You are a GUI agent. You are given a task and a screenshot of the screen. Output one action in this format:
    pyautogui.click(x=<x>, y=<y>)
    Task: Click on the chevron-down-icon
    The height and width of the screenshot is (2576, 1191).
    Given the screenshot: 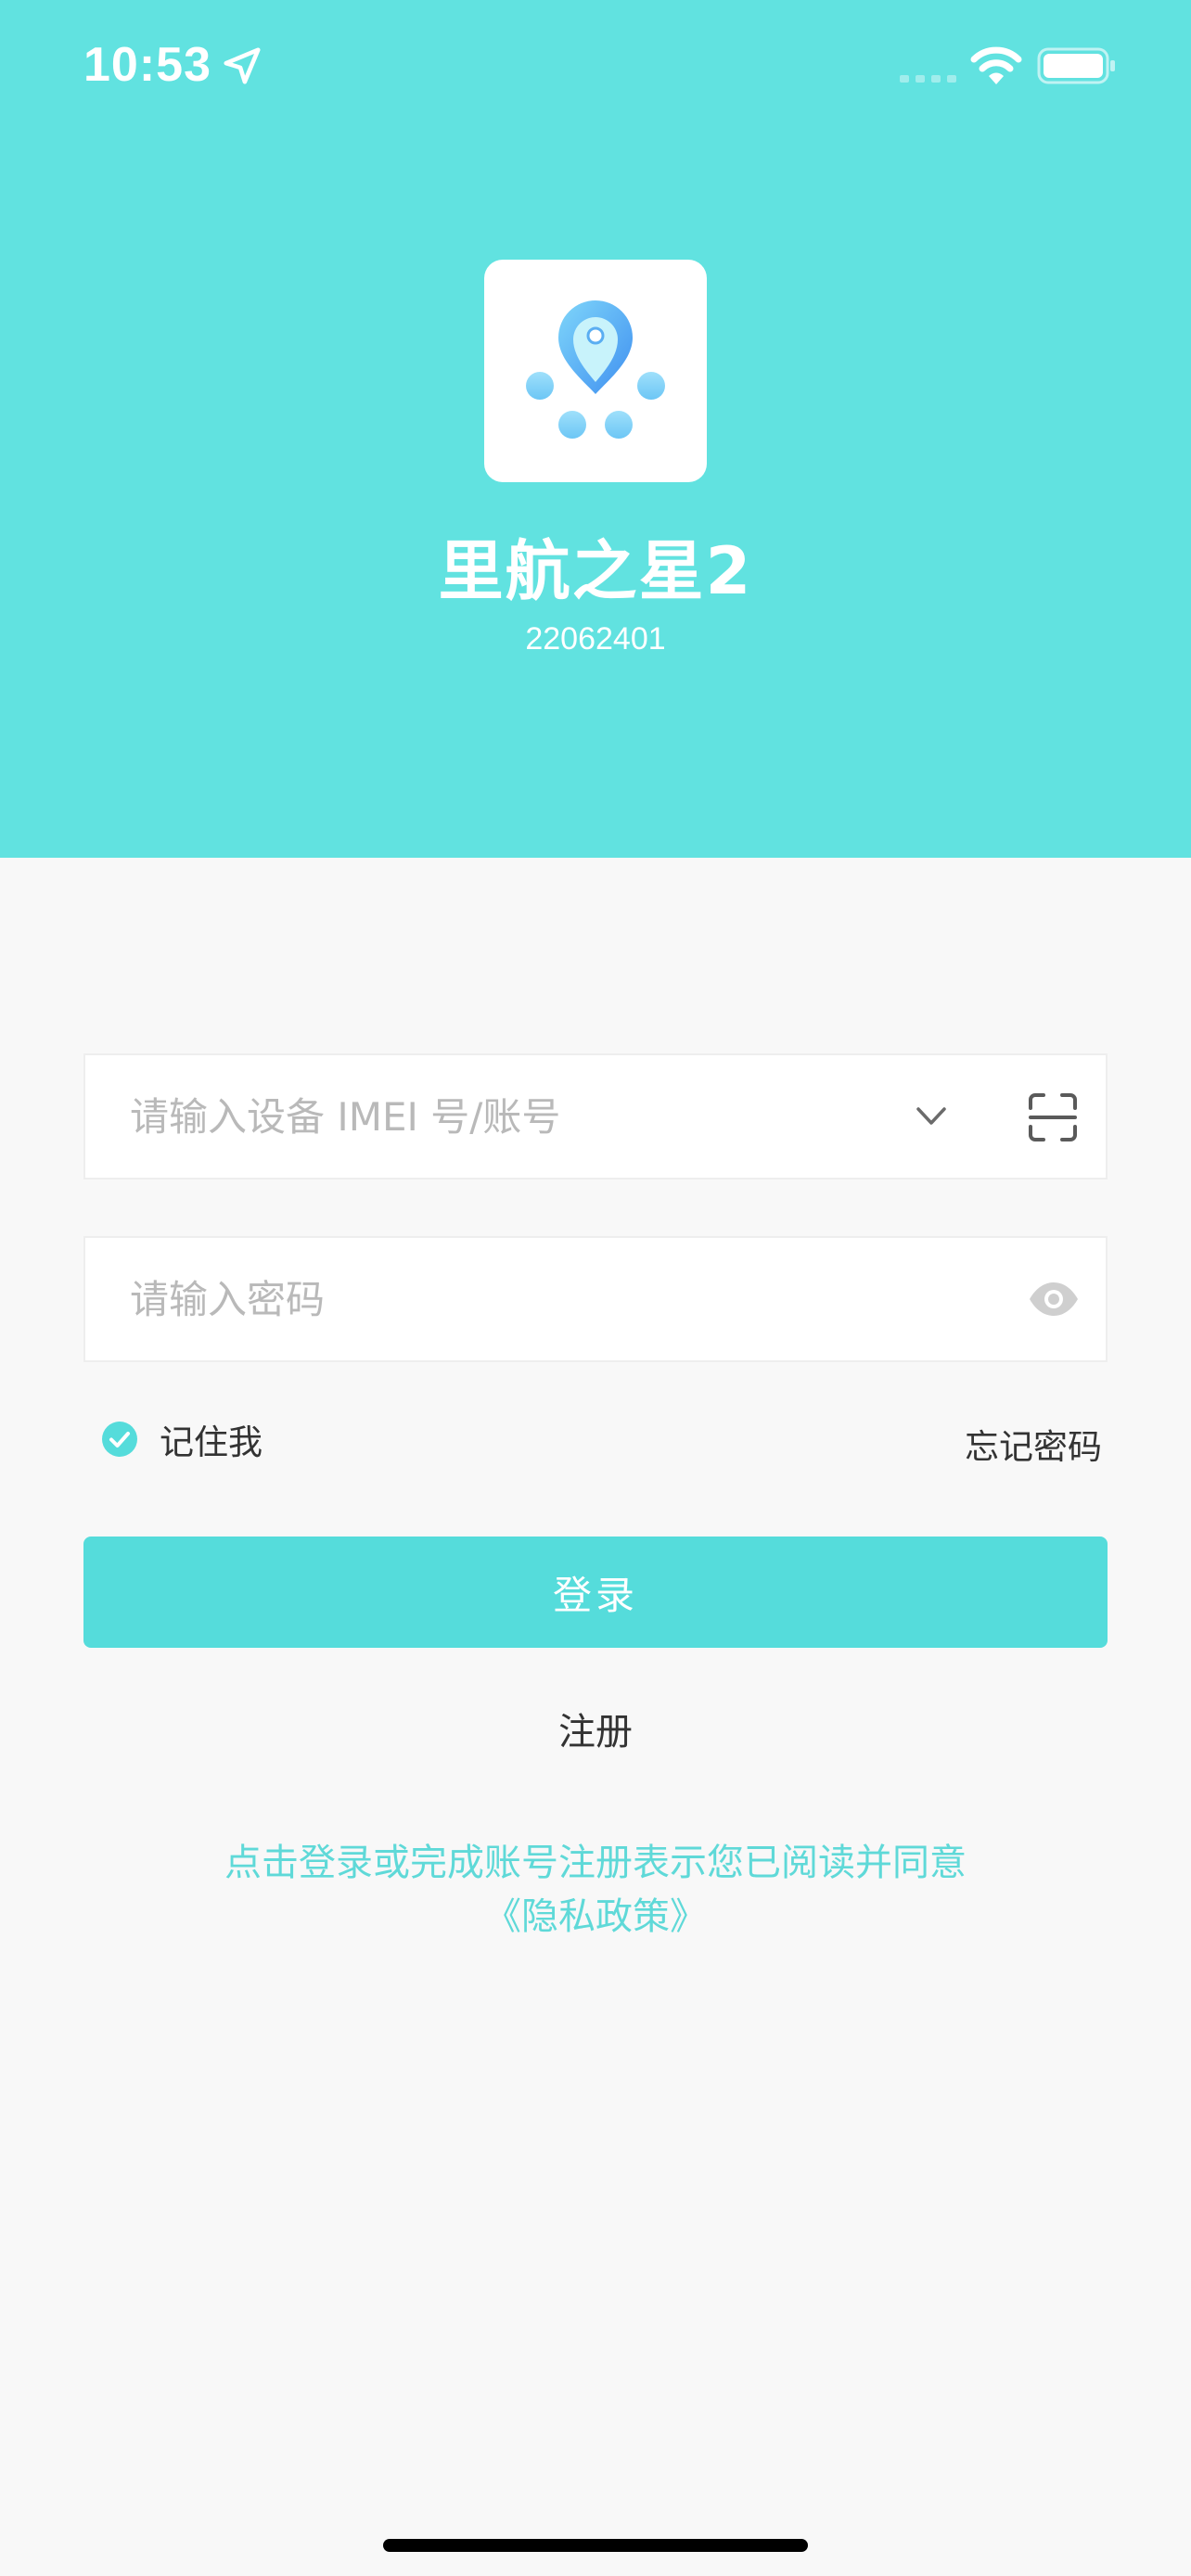 What is the action you would take?
    pyautogui.click(x=931, y=1116)
    